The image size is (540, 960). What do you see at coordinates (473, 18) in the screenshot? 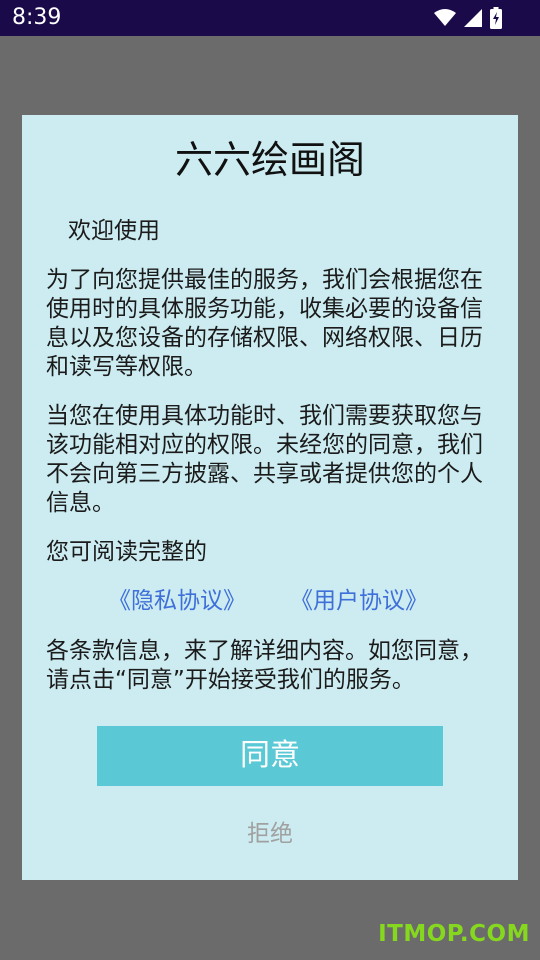
I see `cell-signal-icon` at bounding box center [473, 18].